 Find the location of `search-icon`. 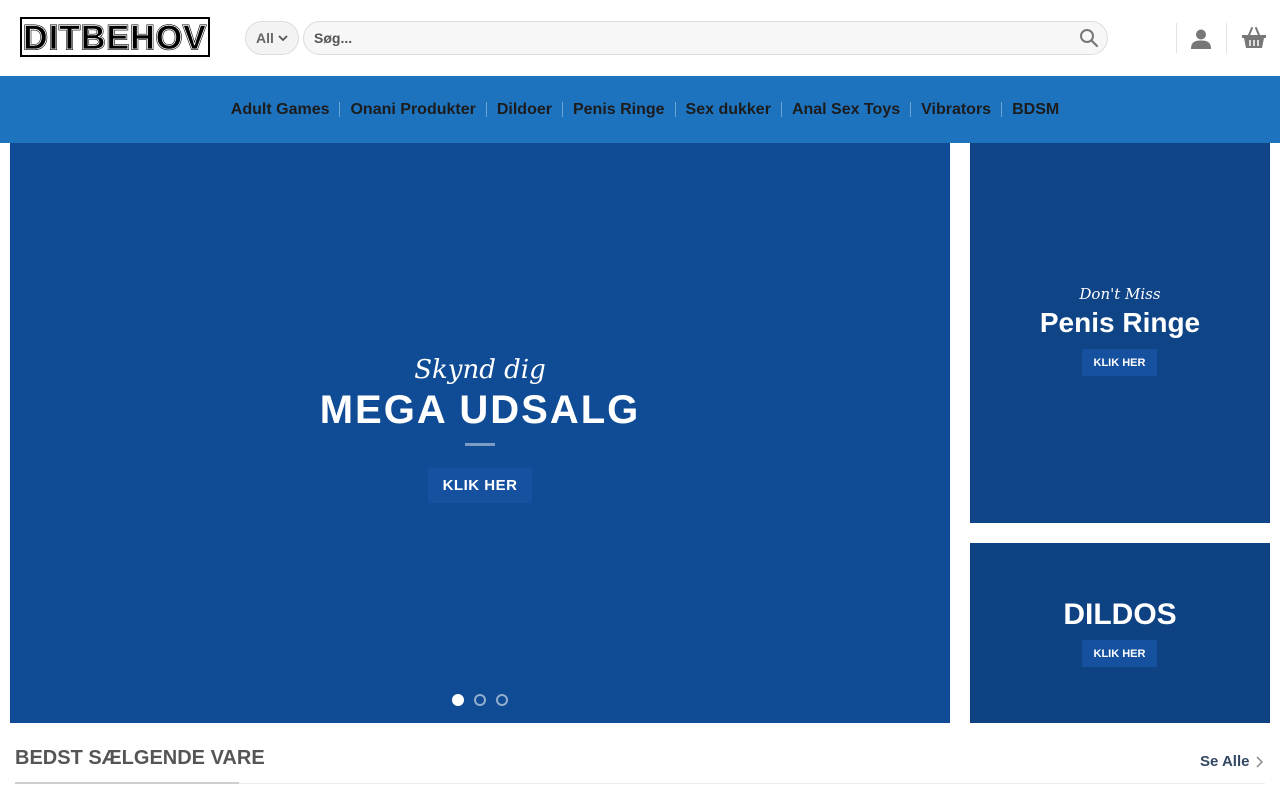

search-icon is located at coordinates (1089, 38).